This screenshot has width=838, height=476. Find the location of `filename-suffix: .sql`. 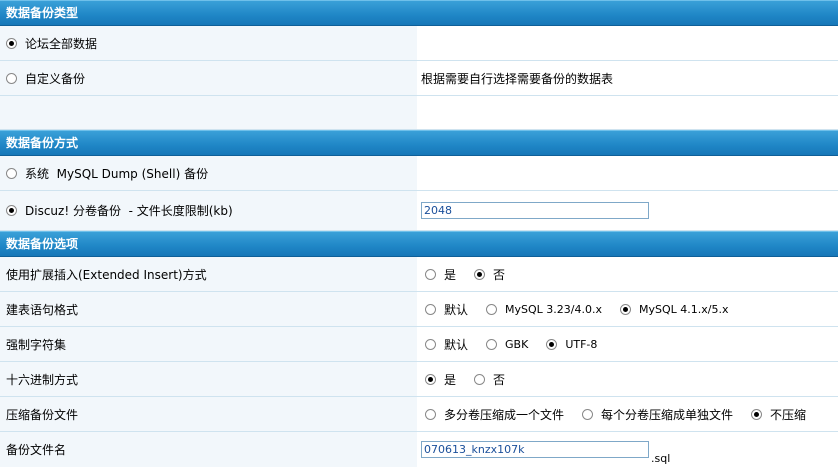

filename-suffix: .sql is located at coordinates (661, 458).